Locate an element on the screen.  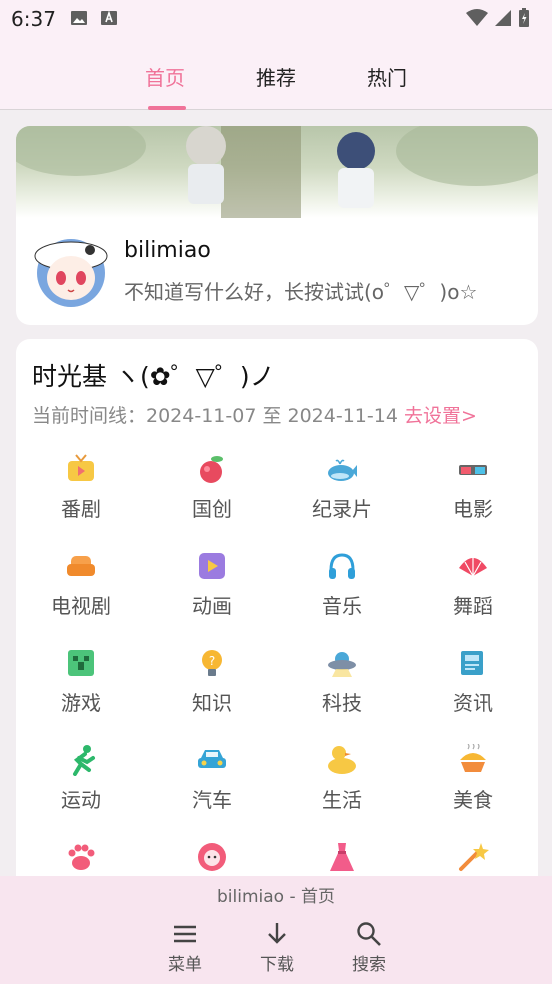
category-label: 运动 is located at coordinates (81, 800).